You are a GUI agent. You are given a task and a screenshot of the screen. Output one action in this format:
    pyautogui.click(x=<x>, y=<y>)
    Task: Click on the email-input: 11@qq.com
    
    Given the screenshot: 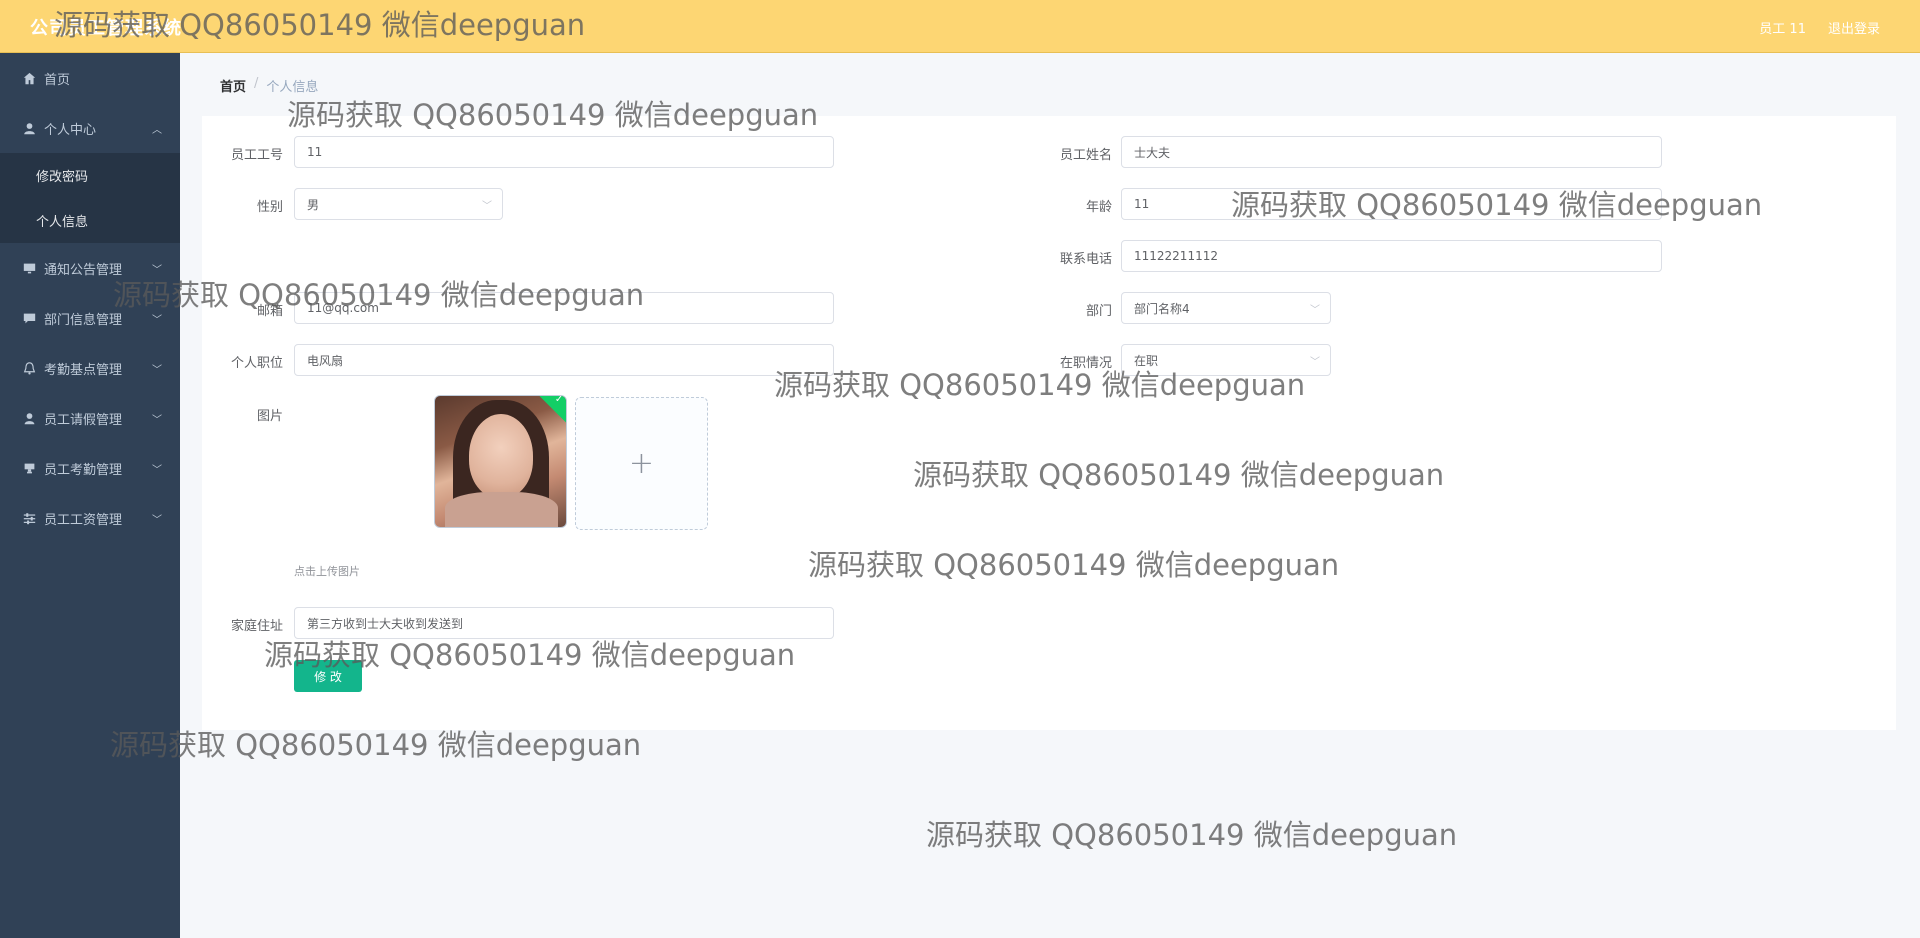 What is the action you would take?
    pyautogui.click(x=564, y=308)
    